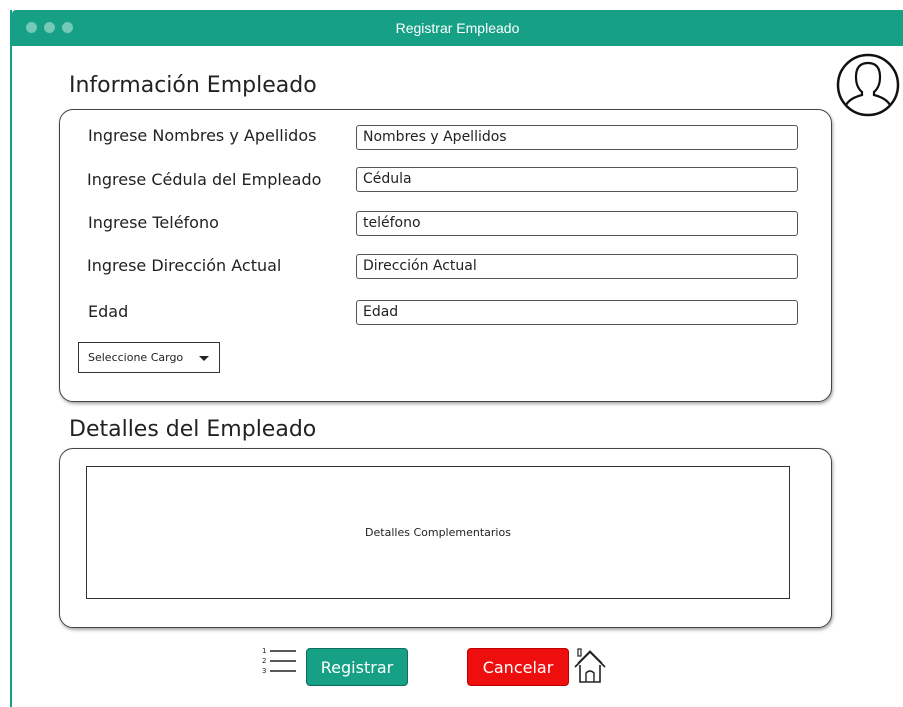  I want to click on info-section-title: Información Empleado, so click(193, 85).